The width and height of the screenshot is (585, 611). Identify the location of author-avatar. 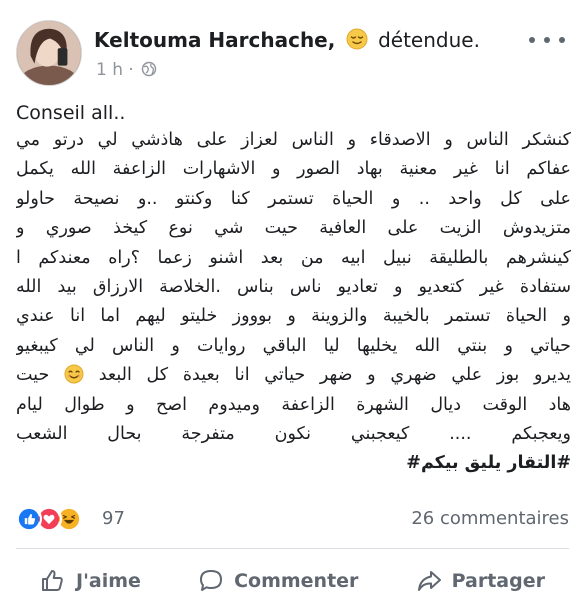
(49, 53).